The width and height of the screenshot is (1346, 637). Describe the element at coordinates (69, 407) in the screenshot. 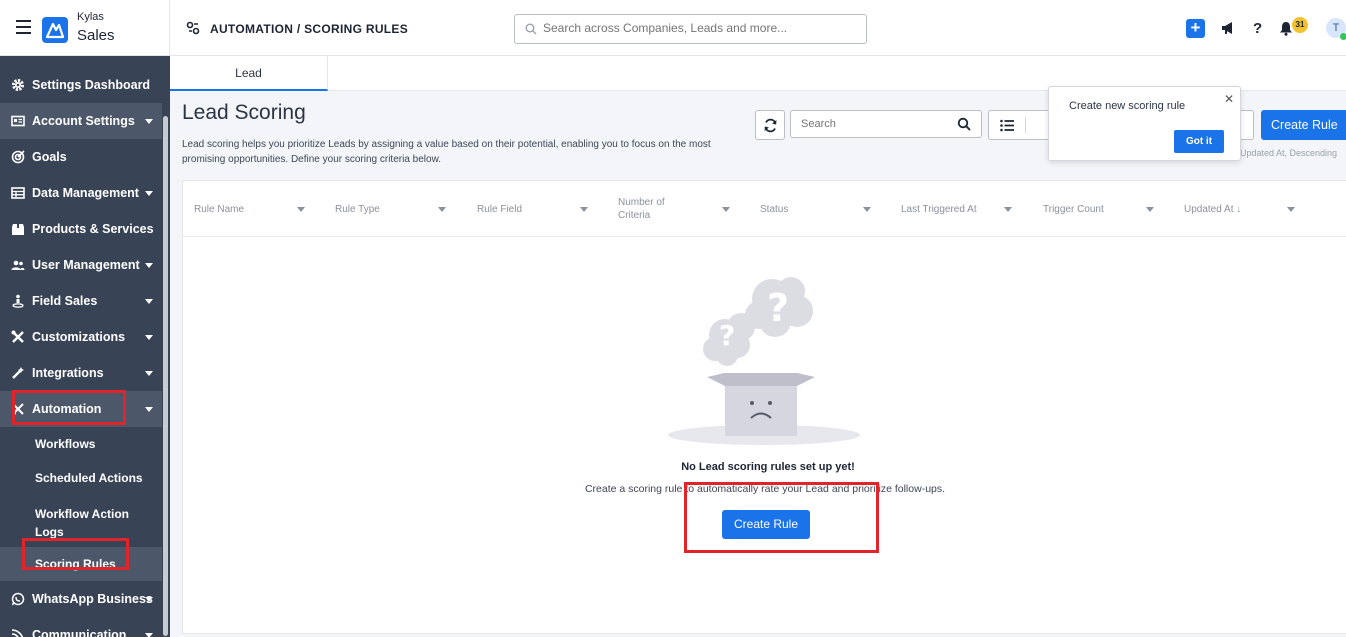

I see `highlight-automation` at that location.